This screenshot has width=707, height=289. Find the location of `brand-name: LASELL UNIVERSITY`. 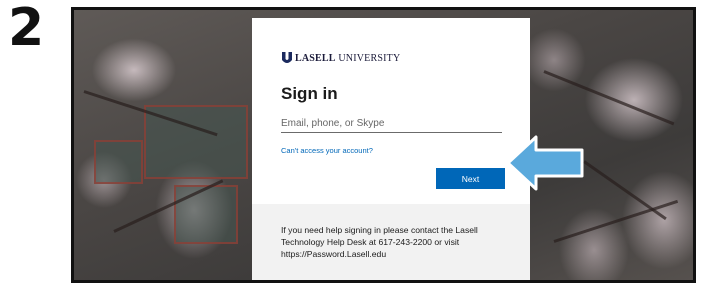

brand-name: LASELL UNIVERSITY is located at coordinates (347, 58).